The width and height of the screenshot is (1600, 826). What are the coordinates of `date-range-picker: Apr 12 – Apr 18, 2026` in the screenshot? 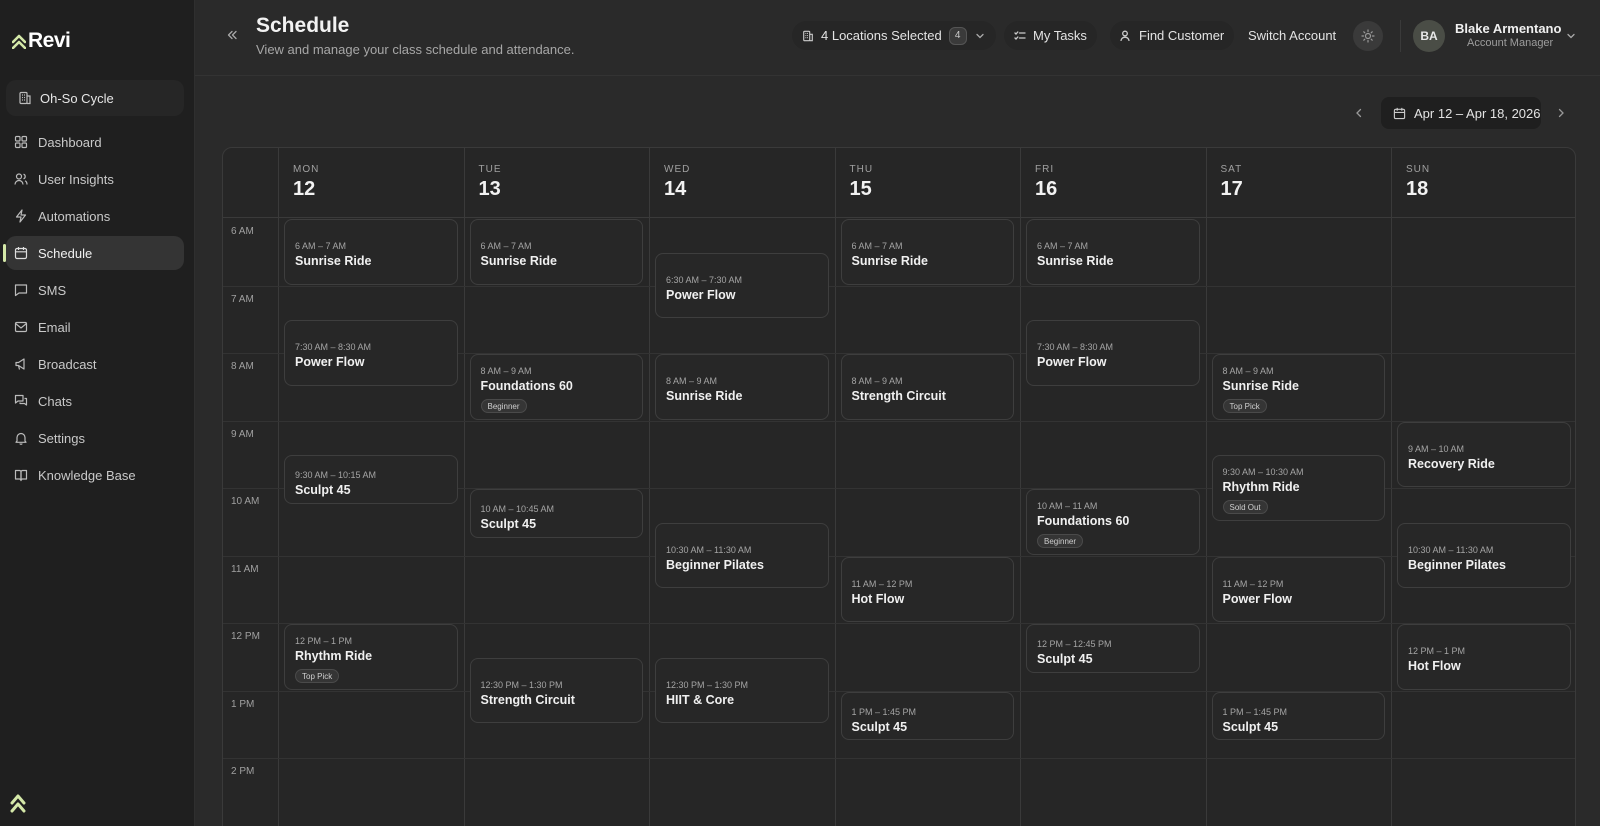 It's located at (1461, 113).